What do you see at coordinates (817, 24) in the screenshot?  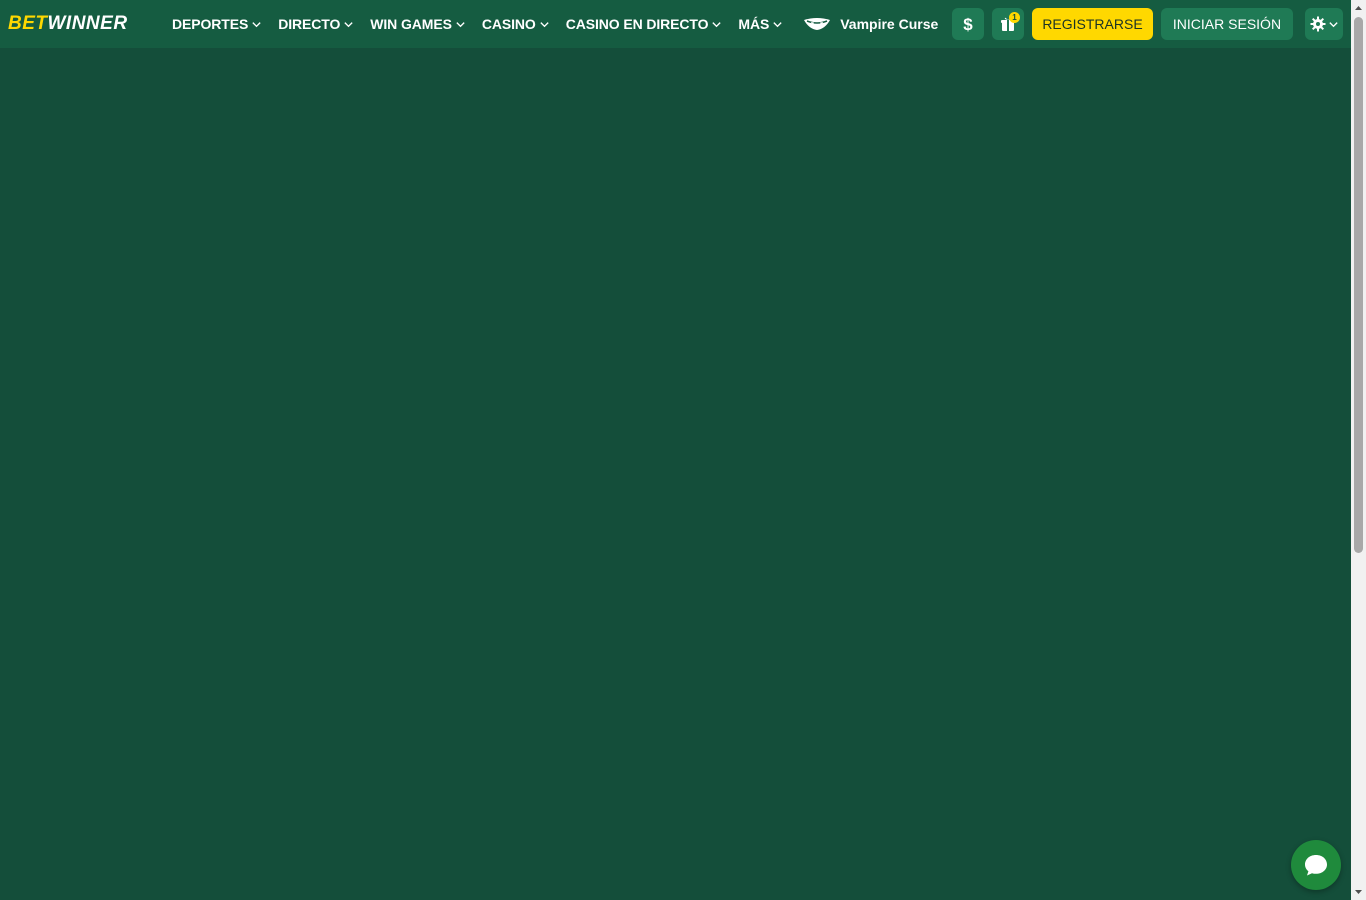 I see `vampire-mouth-icon` at bounding box center [817, 24].